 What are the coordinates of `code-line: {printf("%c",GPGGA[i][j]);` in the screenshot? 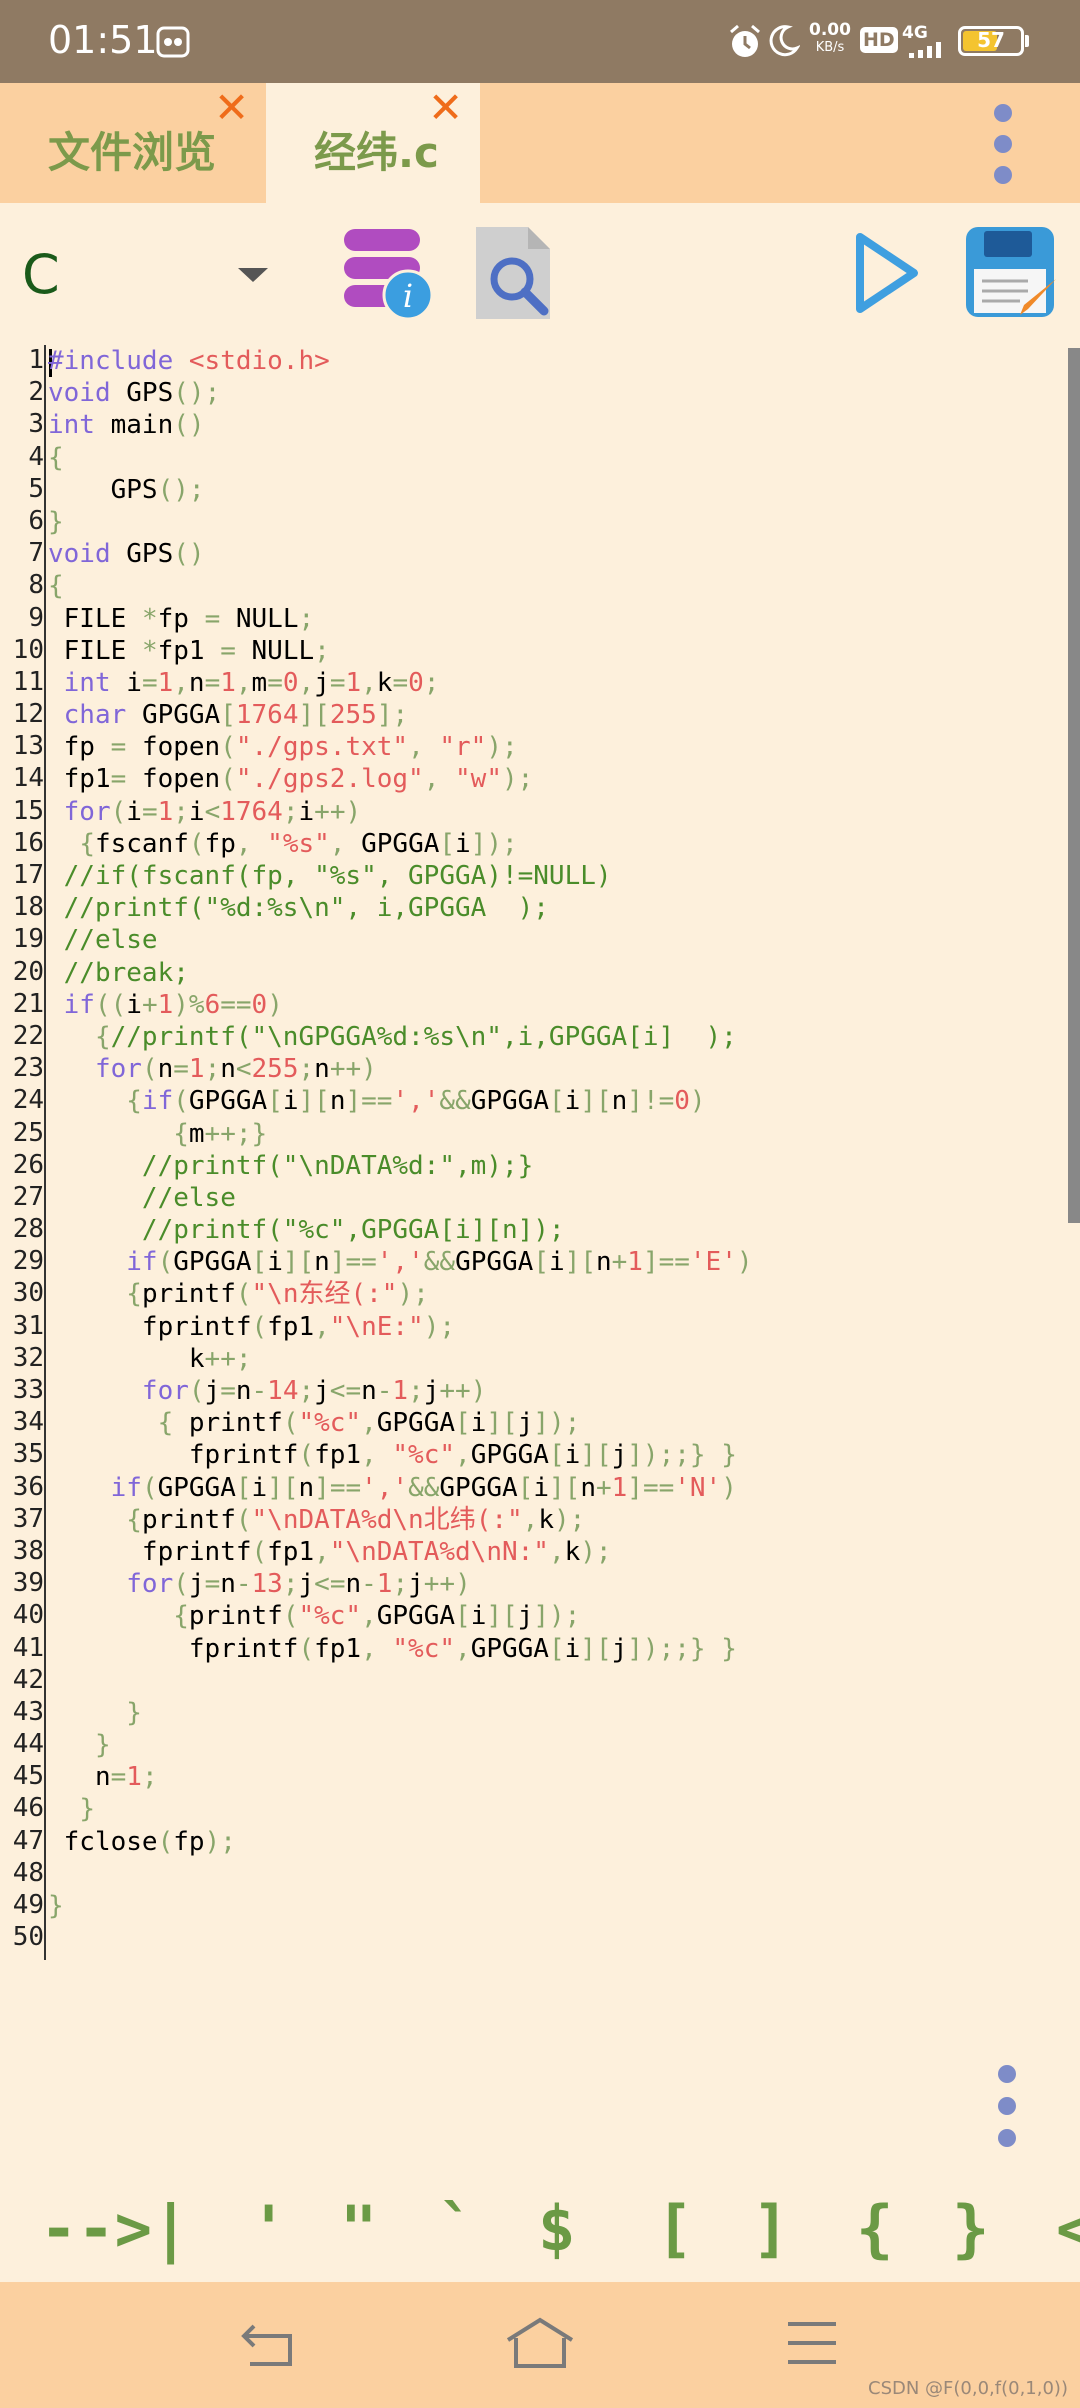 It's located at (400, 1616).